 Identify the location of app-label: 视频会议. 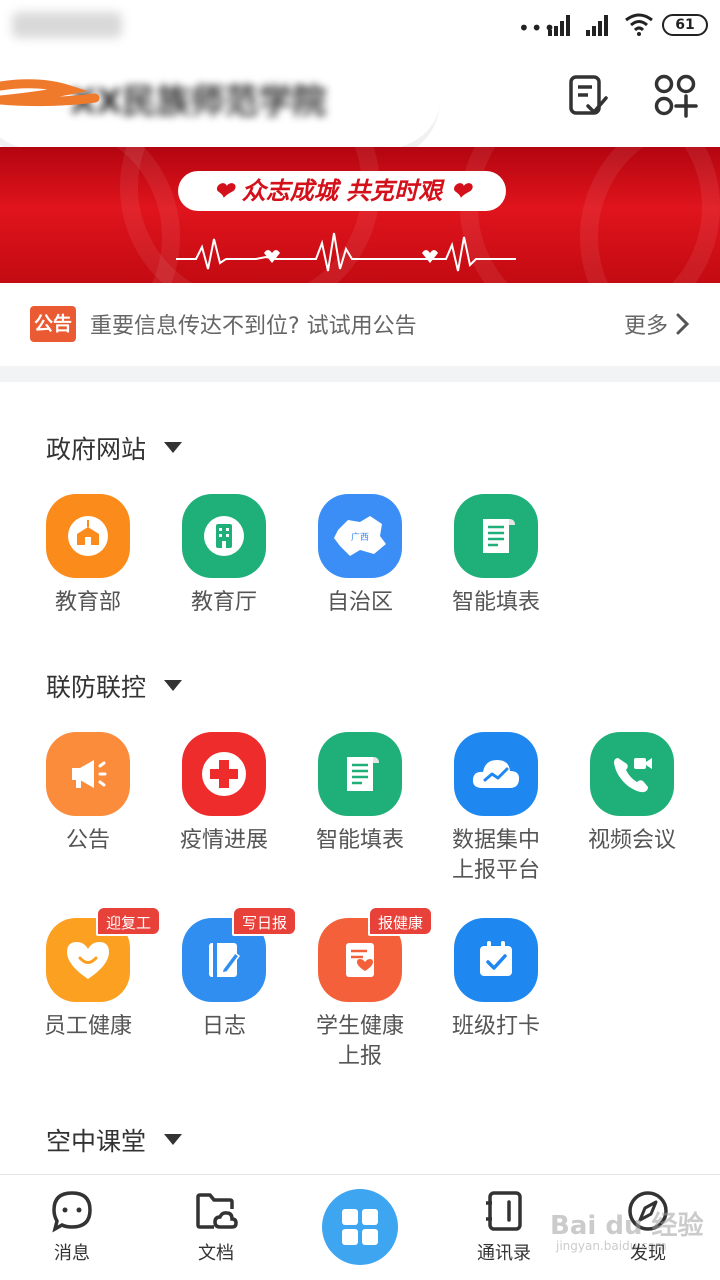
(631, 840).